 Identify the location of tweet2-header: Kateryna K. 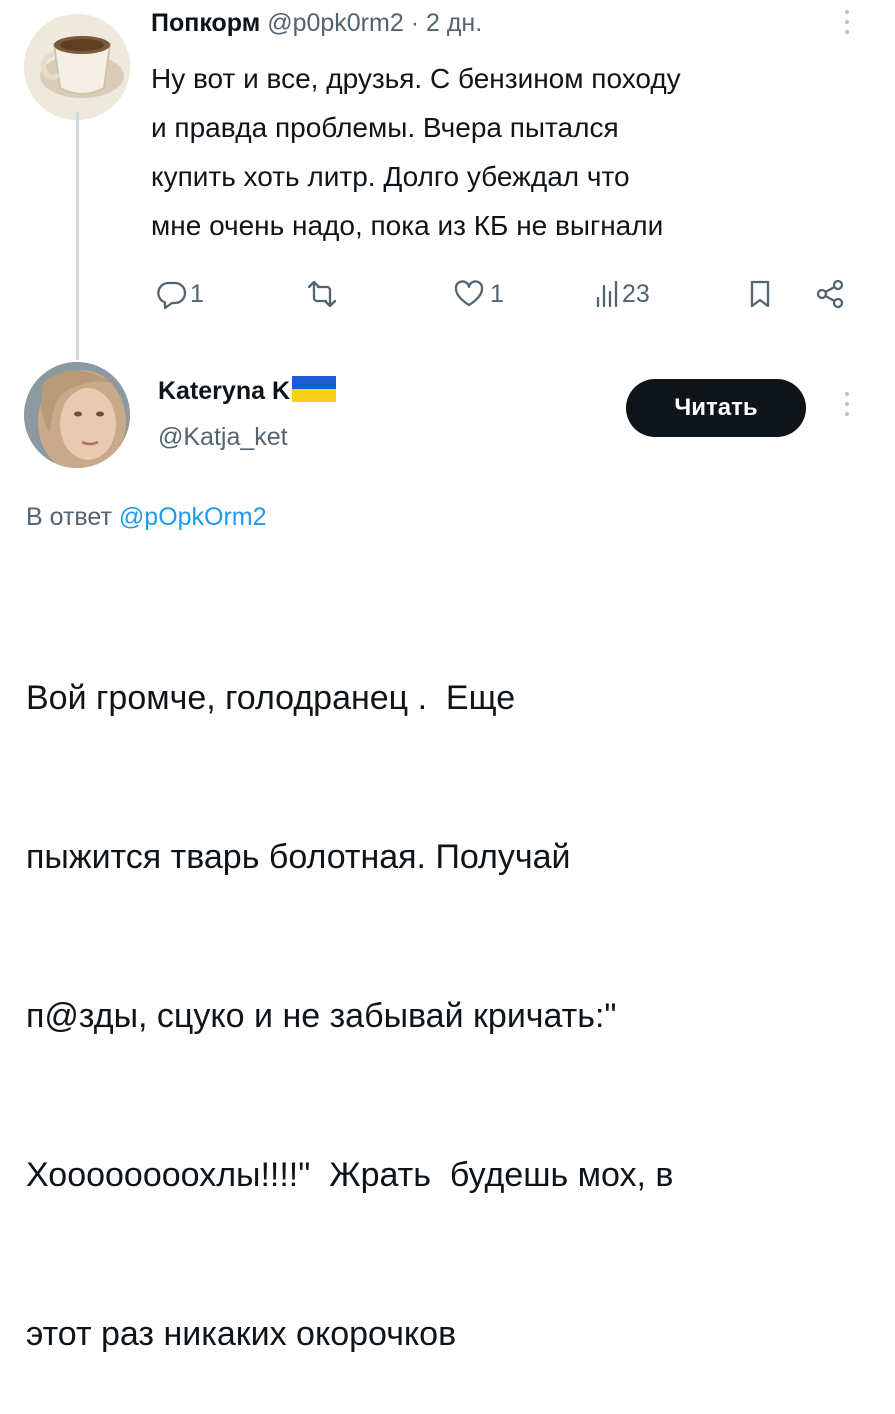
(247, 391).